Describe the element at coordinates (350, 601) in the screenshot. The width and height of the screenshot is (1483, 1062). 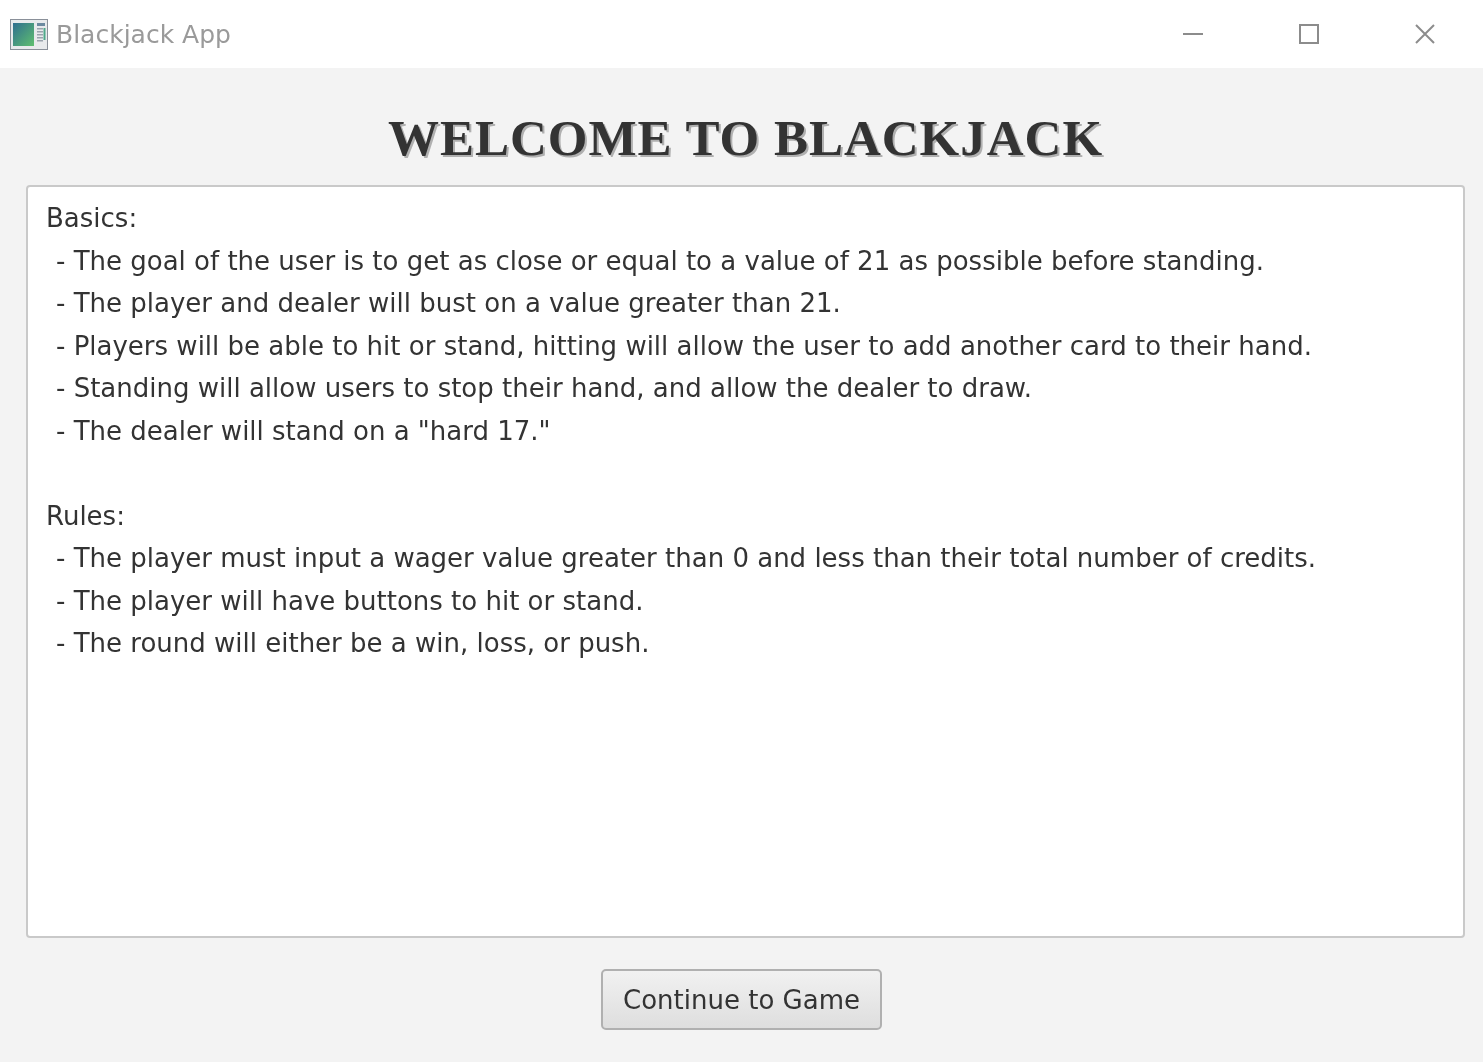
I see `rule-line: - The player will have buttons to hit or stand.` at that location.